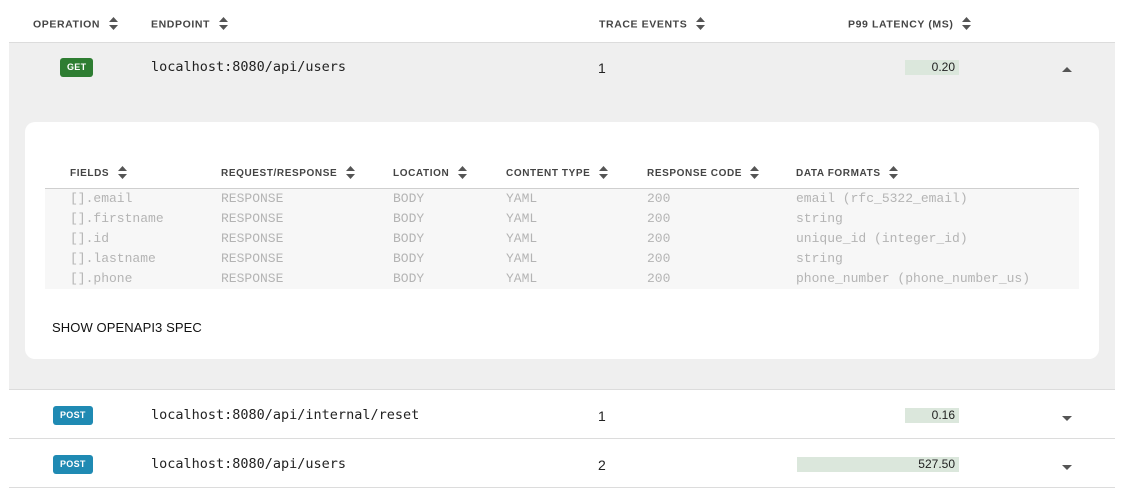 The width and height of the screenshot is (1129, 503). I want to click on latency-value: 527.50, so click(936, 464).